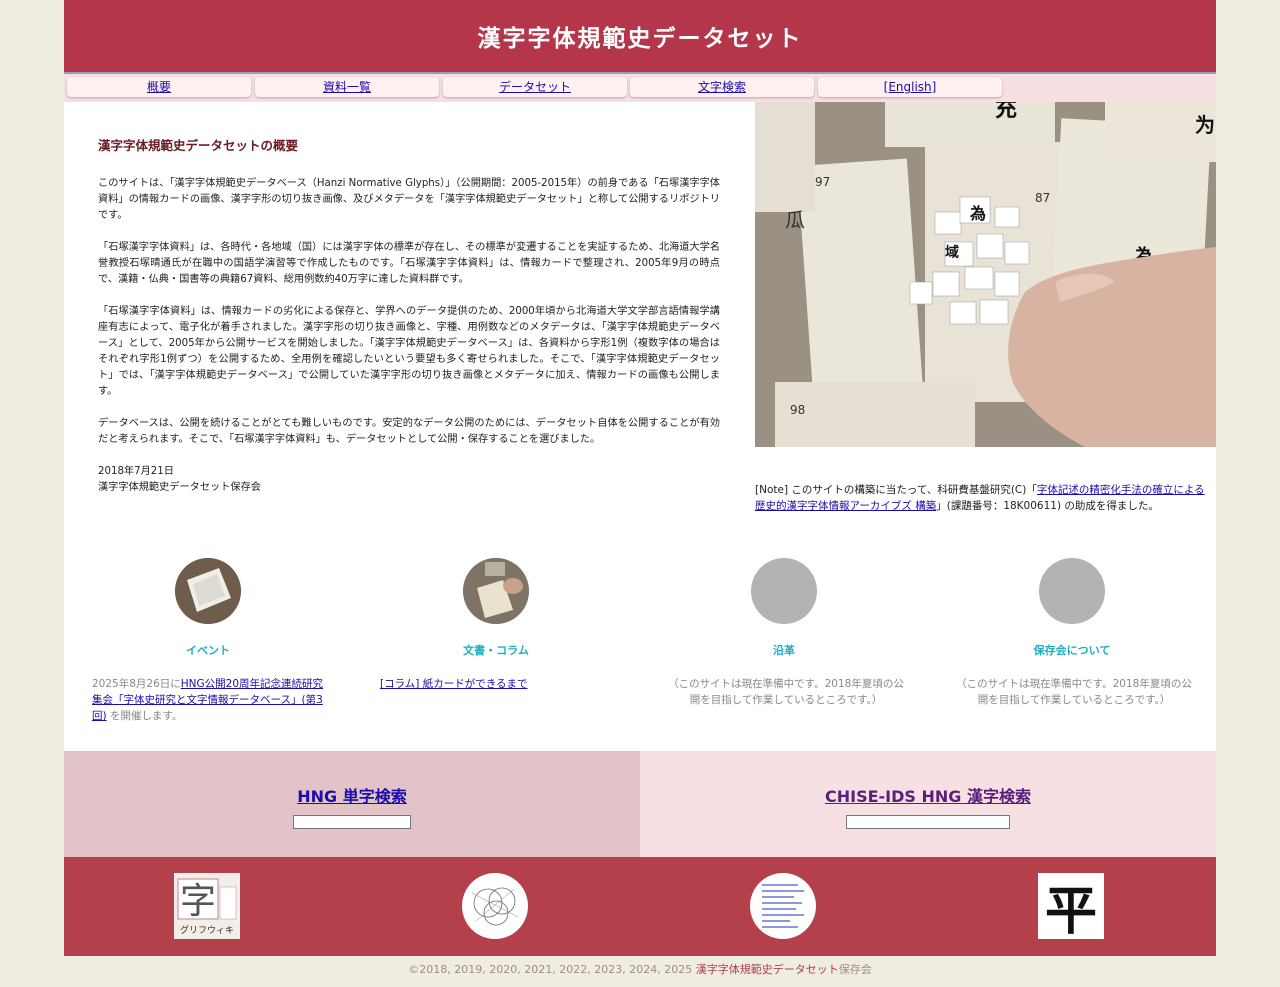  What do you see at coordinates (1205, 125) in the screenshot?
I see `svg-text: 为` at bounding box center [1205, 125].